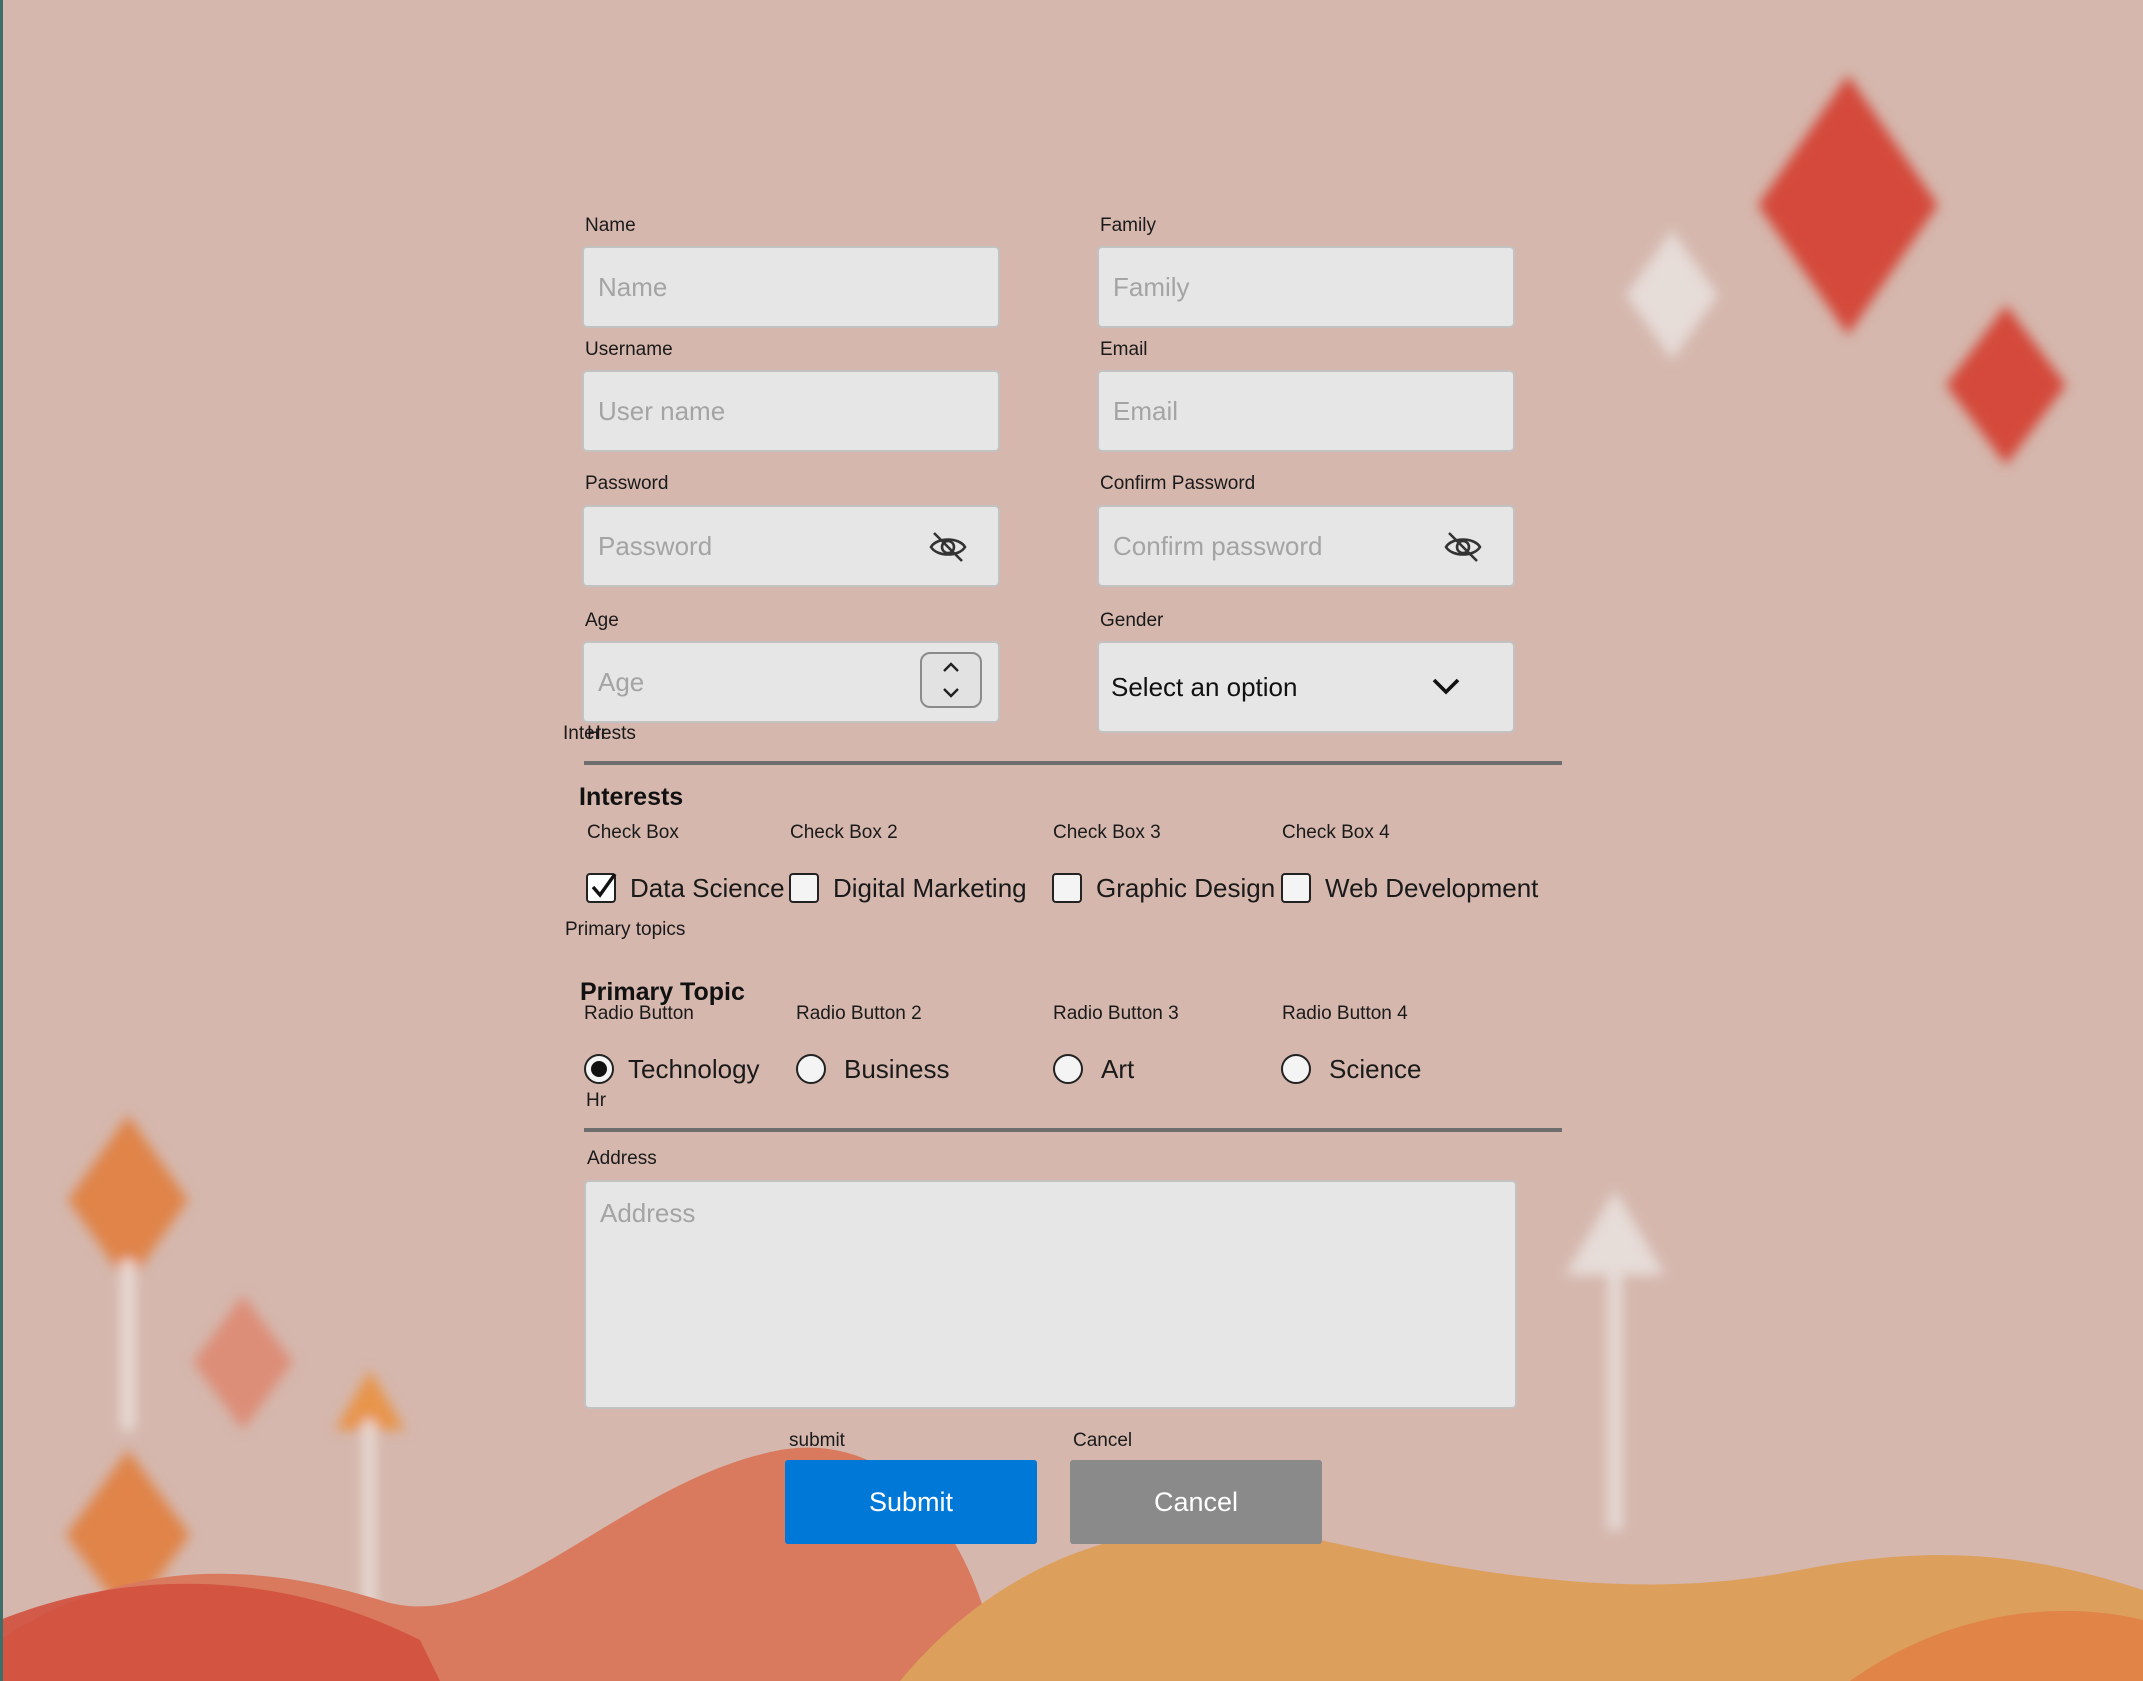 Image resolution: width=2143 pixels, height=1681 pixels. What do you see at coordinates (629, 349) in the screenshot?
I see `username-label: Username` at bounding box center [629, 349].